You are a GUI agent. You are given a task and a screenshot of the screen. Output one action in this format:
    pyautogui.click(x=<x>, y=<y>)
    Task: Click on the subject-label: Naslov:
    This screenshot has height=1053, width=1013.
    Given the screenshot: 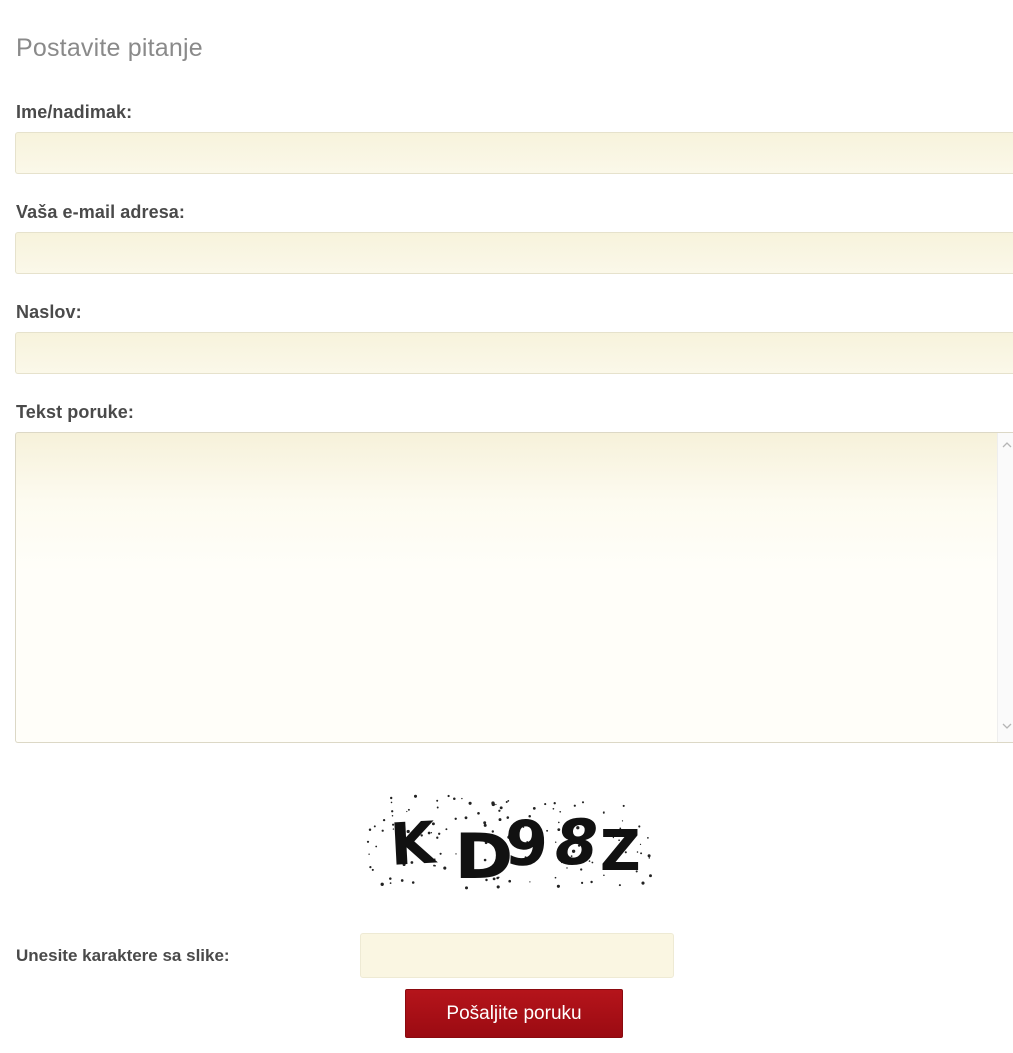 What is the action you would take?
    pyautogui.click(x=49, y=312)
    